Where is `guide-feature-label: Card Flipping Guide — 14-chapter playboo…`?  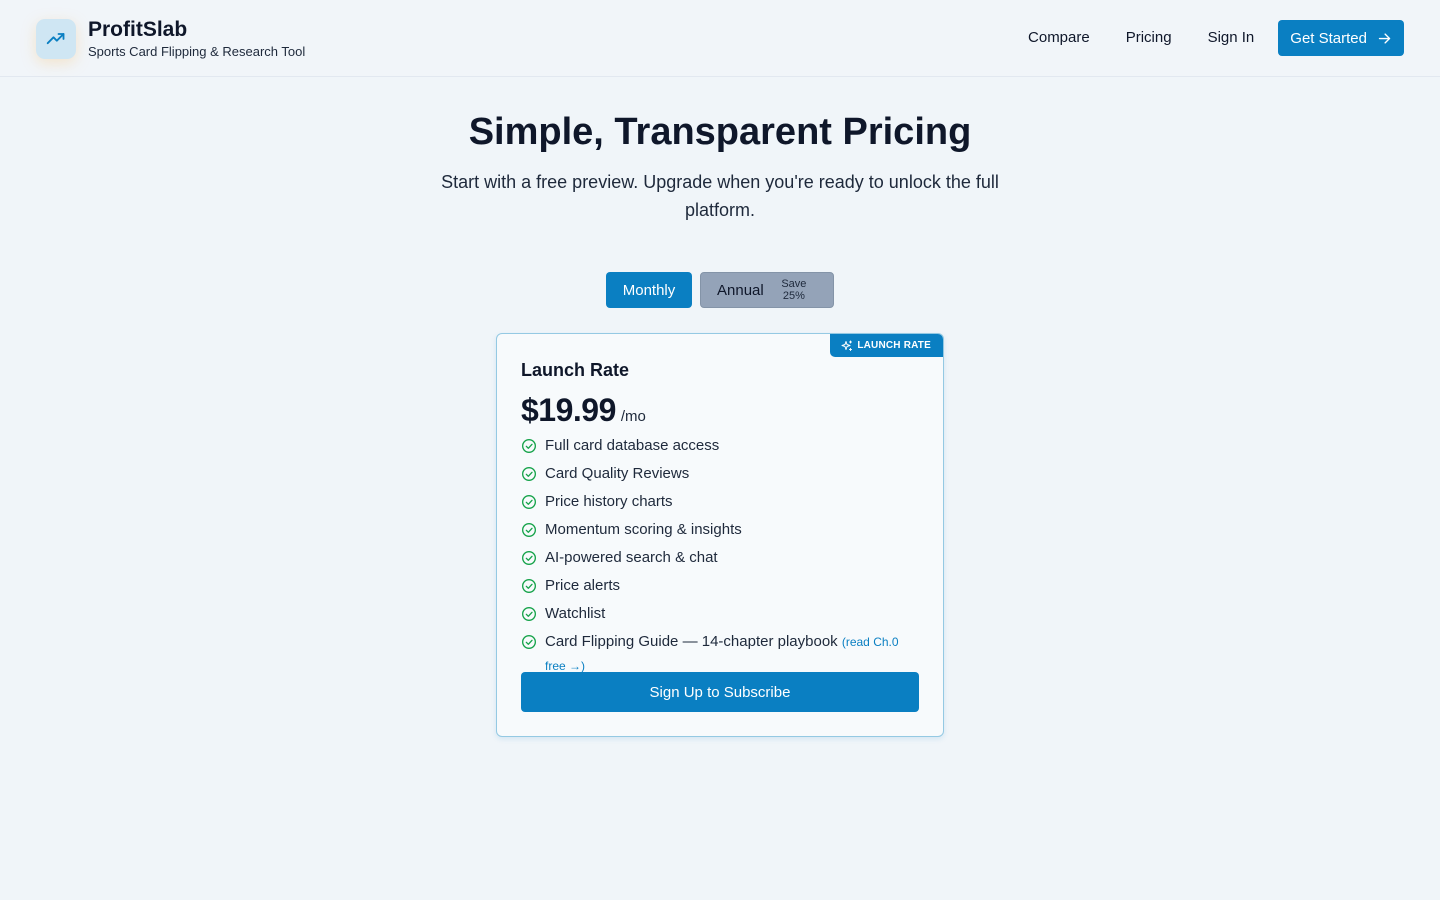 guide-feature-label: Card Flipping Guide — 14-chapter playboo… is located at coordinates (691, 641).